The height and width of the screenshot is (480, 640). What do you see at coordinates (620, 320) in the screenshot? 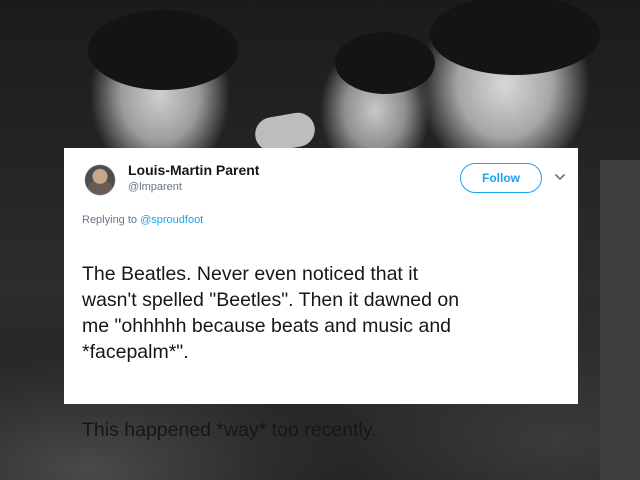
I see `background-shirt-shape` at bounding box center [620, 320].